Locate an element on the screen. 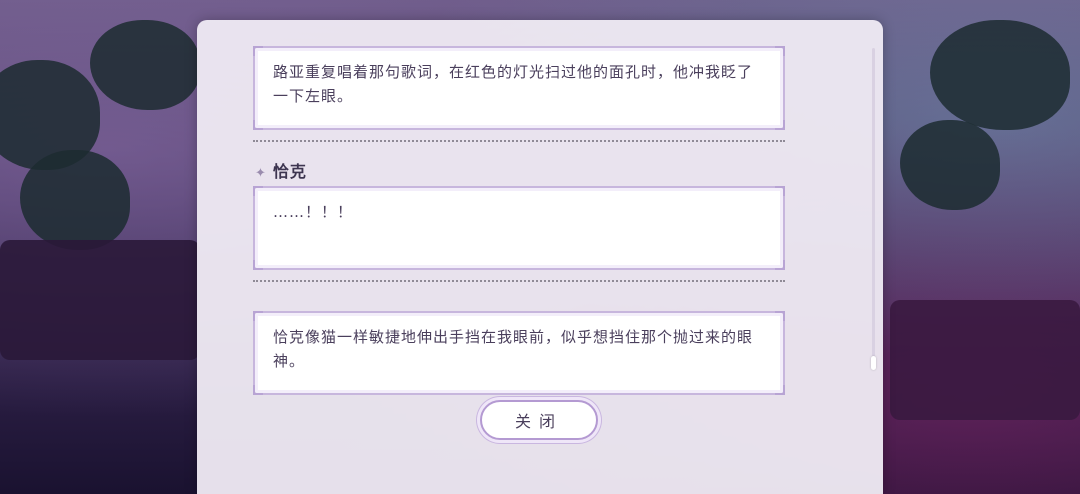  speech-text: ……！！！ is located at coordinates (313, 212).